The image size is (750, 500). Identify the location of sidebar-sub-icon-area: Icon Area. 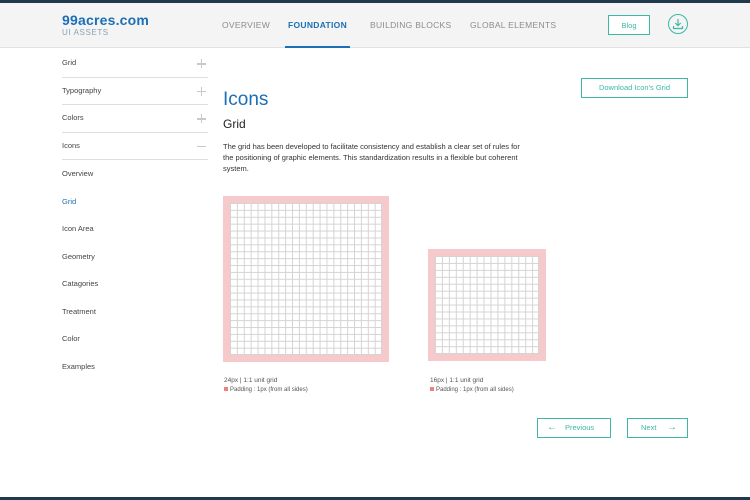
(135, 229).